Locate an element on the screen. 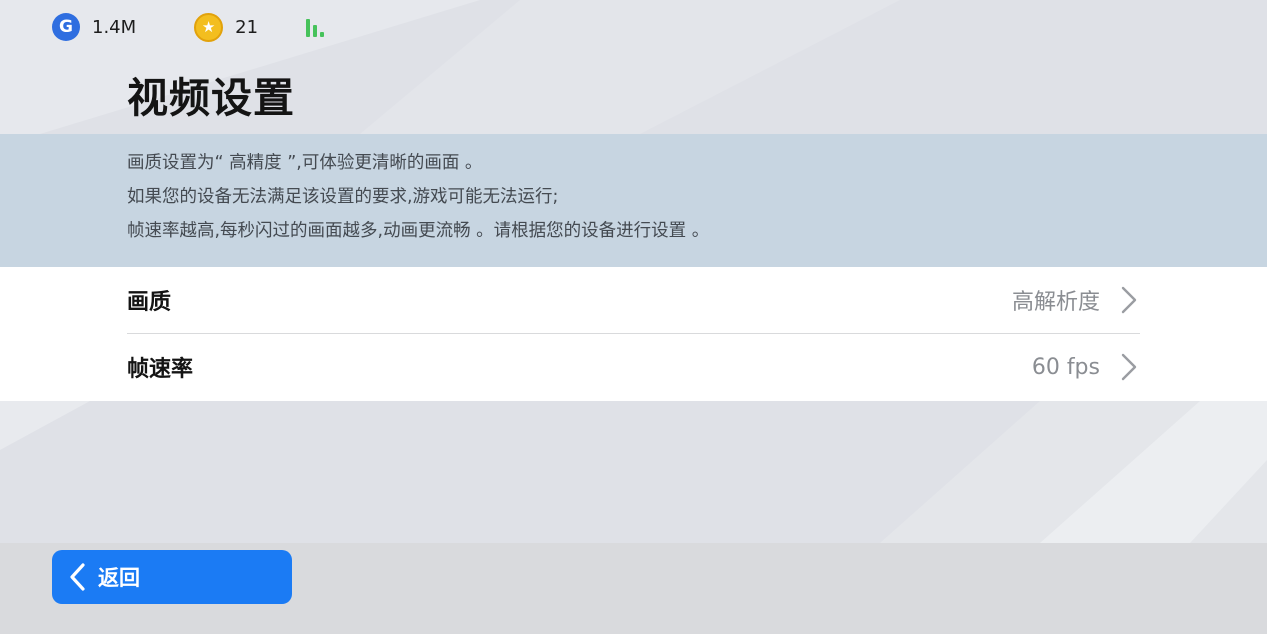  back-label: 返回 is located at coordinates (119, 578).